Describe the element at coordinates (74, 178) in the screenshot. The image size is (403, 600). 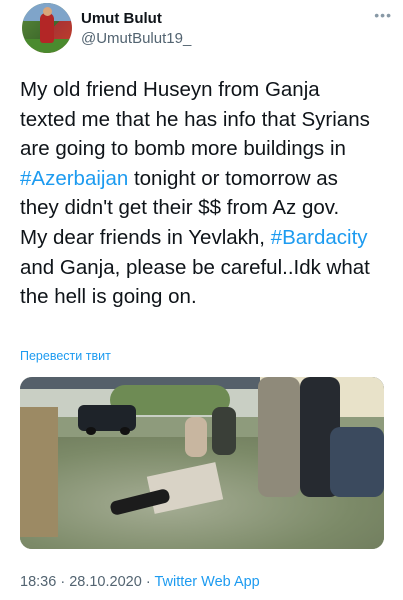
I see `hashtag-azerbaijan-link: #Azerbaijan` at that location.